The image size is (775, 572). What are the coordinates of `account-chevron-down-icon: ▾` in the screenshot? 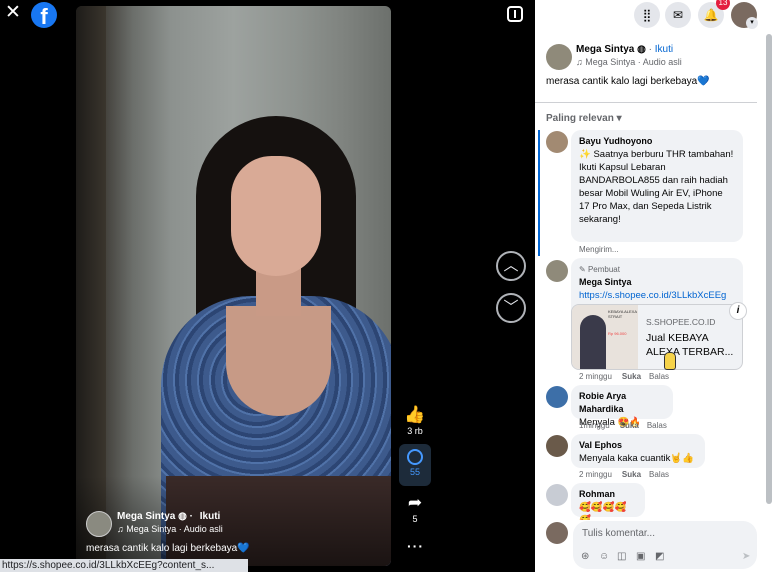 It's located at (752, 23).